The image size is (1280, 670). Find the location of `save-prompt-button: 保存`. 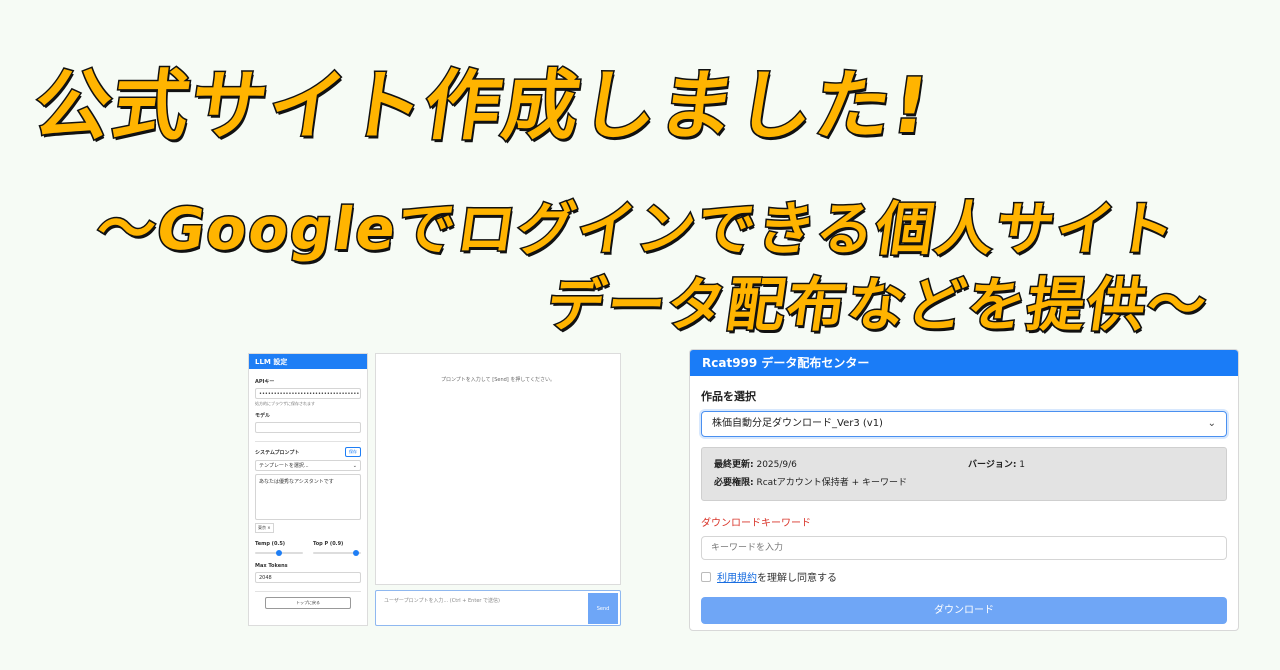

save-prompt-button: 保存 is located at coordinates (353, 452).